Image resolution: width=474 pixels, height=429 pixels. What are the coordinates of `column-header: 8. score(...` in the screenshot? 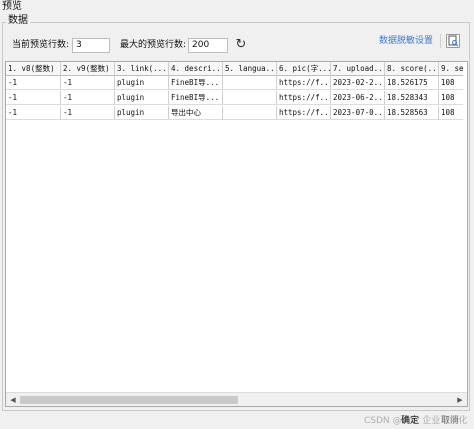 It's located at (412, 69).